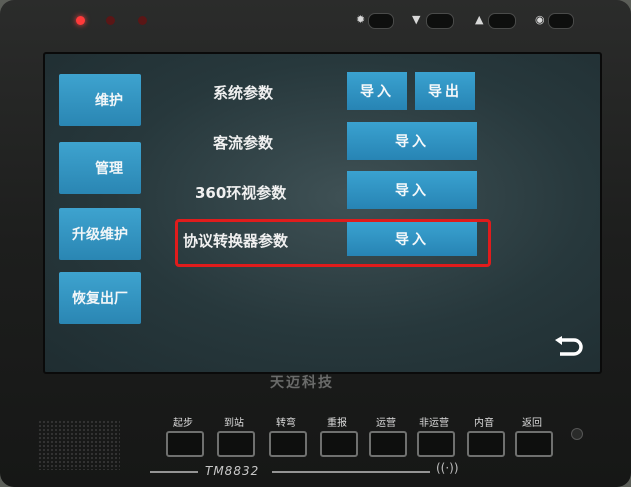 The width and height of the screenshot is (631, 487). What do you see at coordinates (540, 19) in the screenshot?
I see `power-icon: ◉` at bounding box center [540, 19].